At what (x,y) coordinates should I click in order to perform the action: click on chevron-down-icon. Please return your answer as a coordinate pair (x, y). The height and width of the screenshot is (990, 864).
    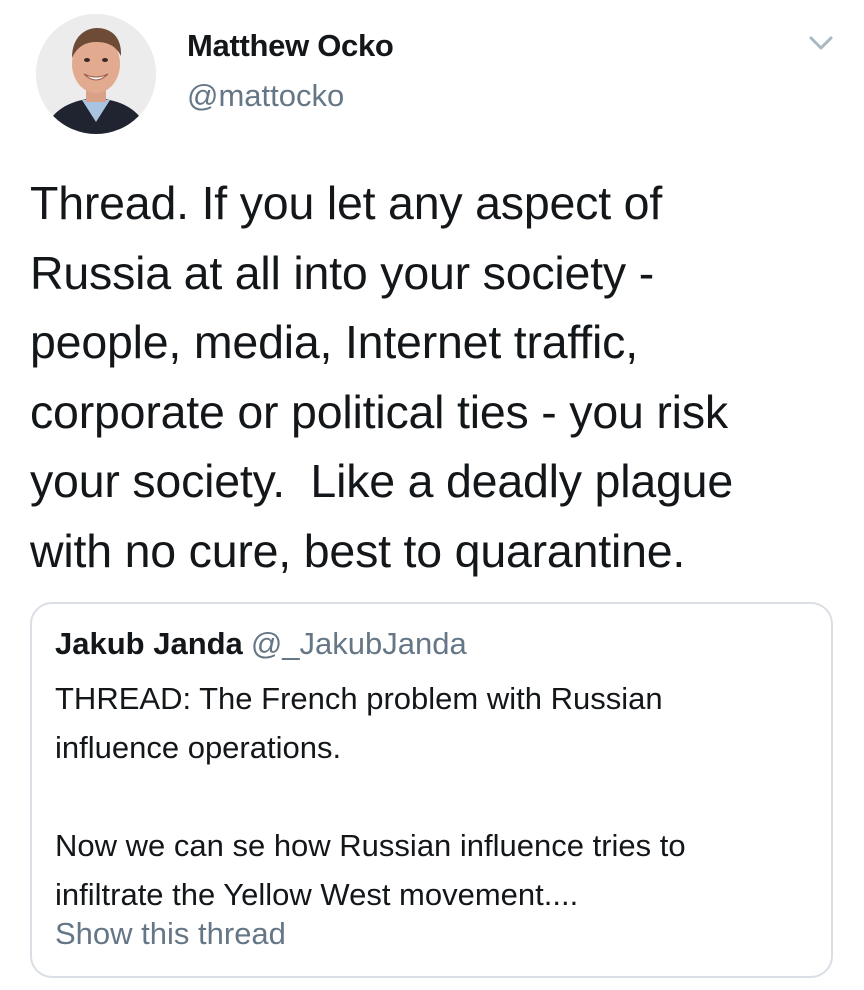
    Looking at the image, I should click on (821, 43).